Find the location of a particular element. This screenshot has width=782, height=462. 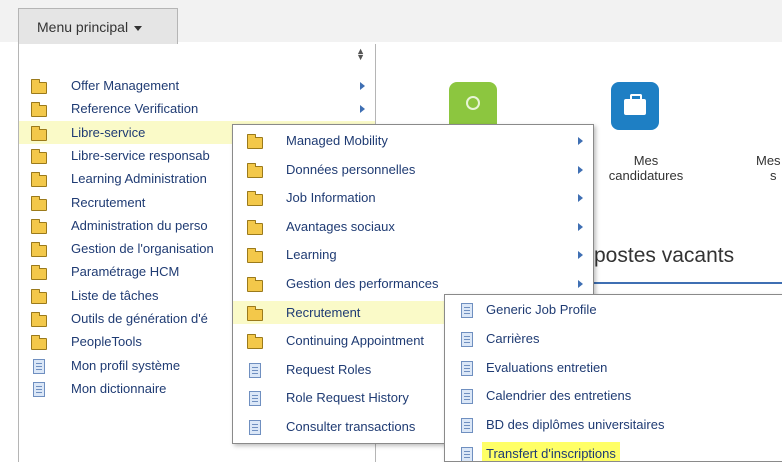

menu-item-managed-mobility: Managed Mobility is located at coordinates (413, 140).